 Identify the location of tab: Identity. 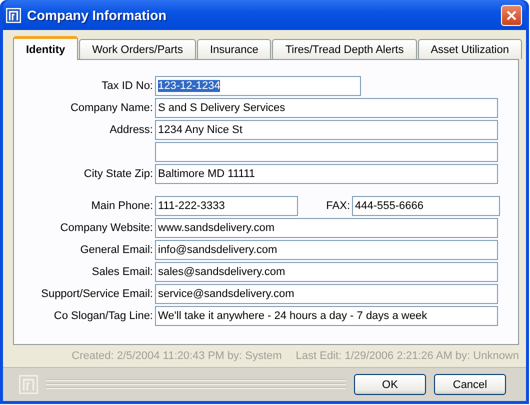
(45, 48).